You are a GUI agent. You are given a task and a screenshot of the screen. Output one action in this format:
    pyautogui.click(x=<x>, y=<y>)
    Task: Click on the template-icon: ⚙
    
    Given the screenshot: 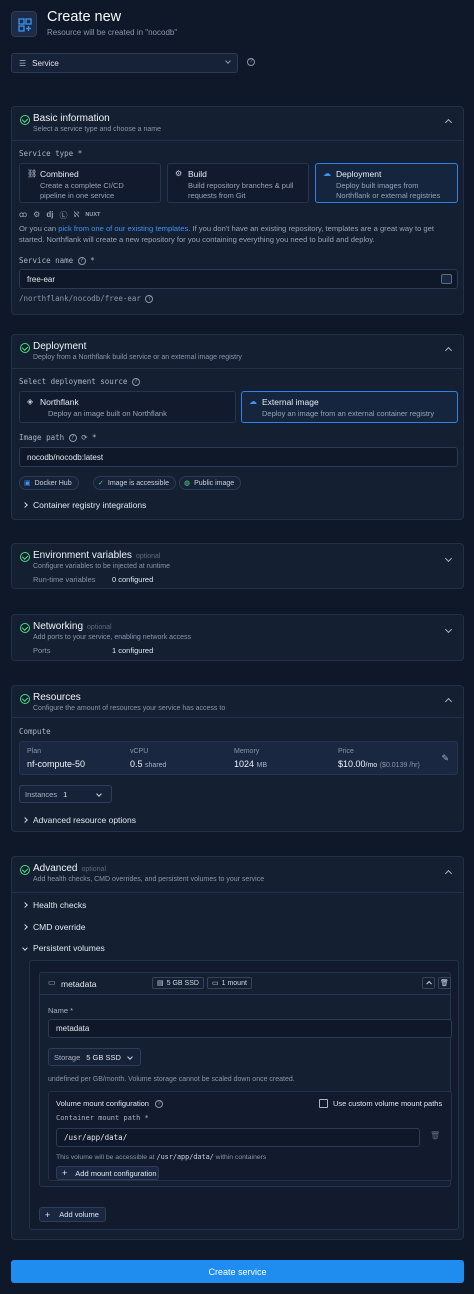 What is the action you would take?
    pyautogui.click(x=36, y=215)
    